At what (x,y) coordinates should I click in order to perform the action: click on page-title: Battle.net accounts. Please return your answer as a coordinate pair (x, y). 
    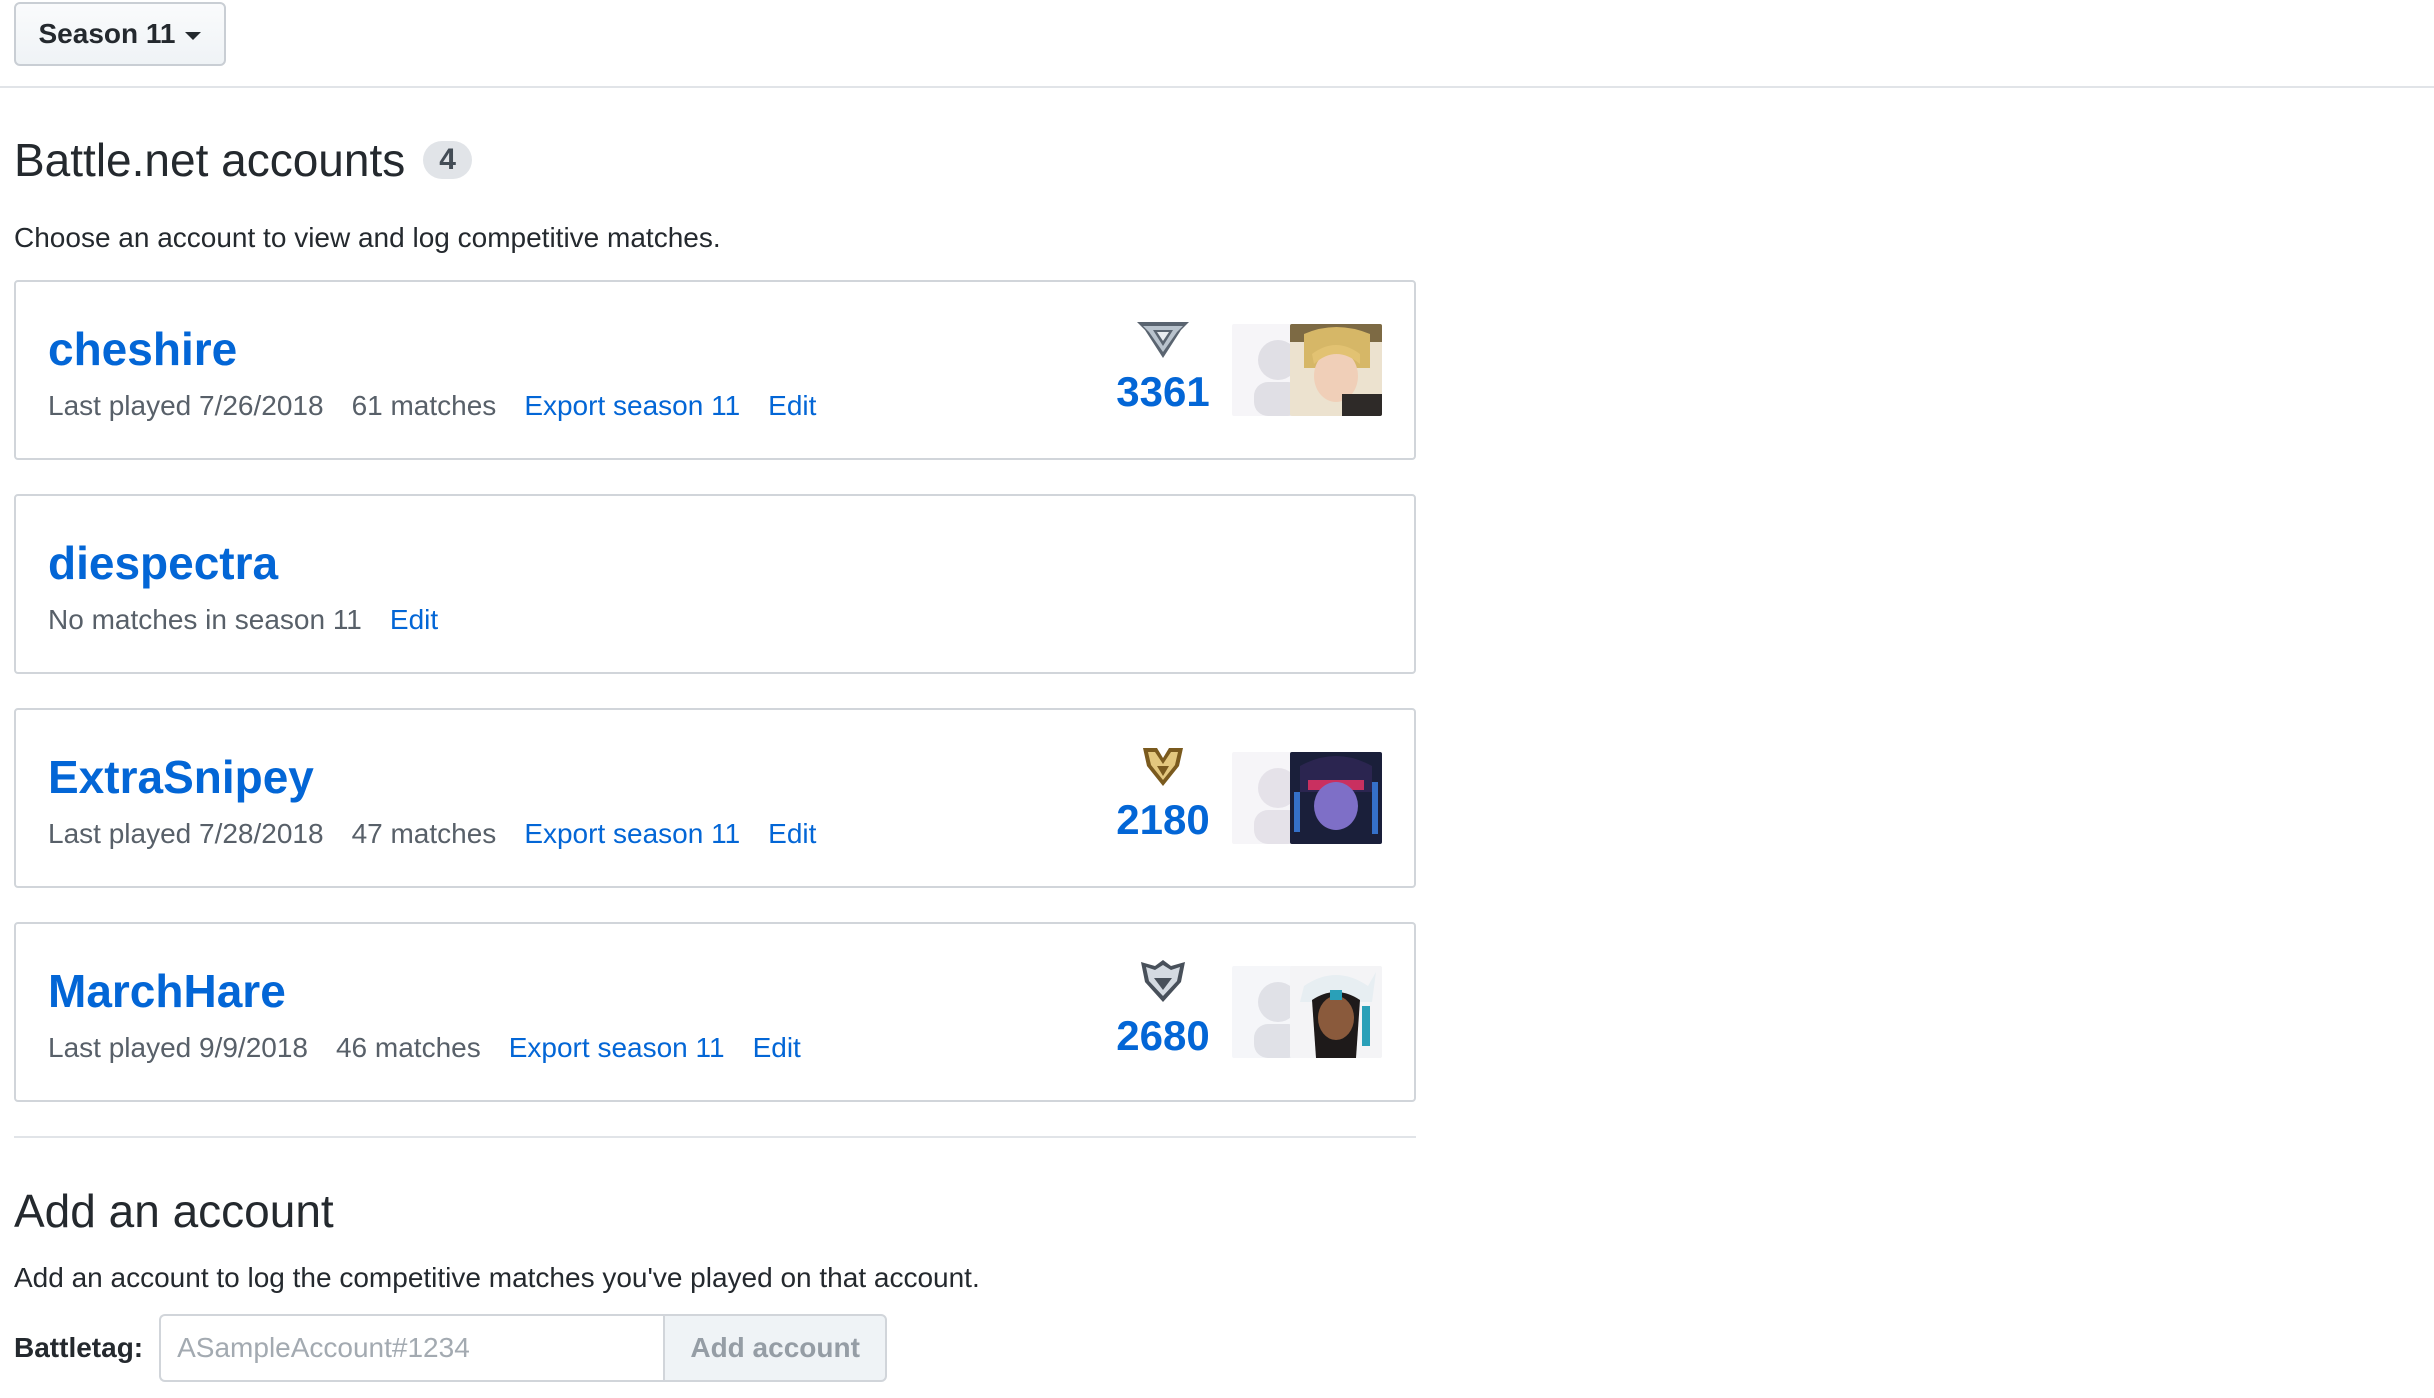
    Looking at the image, I should click on (210, 160).